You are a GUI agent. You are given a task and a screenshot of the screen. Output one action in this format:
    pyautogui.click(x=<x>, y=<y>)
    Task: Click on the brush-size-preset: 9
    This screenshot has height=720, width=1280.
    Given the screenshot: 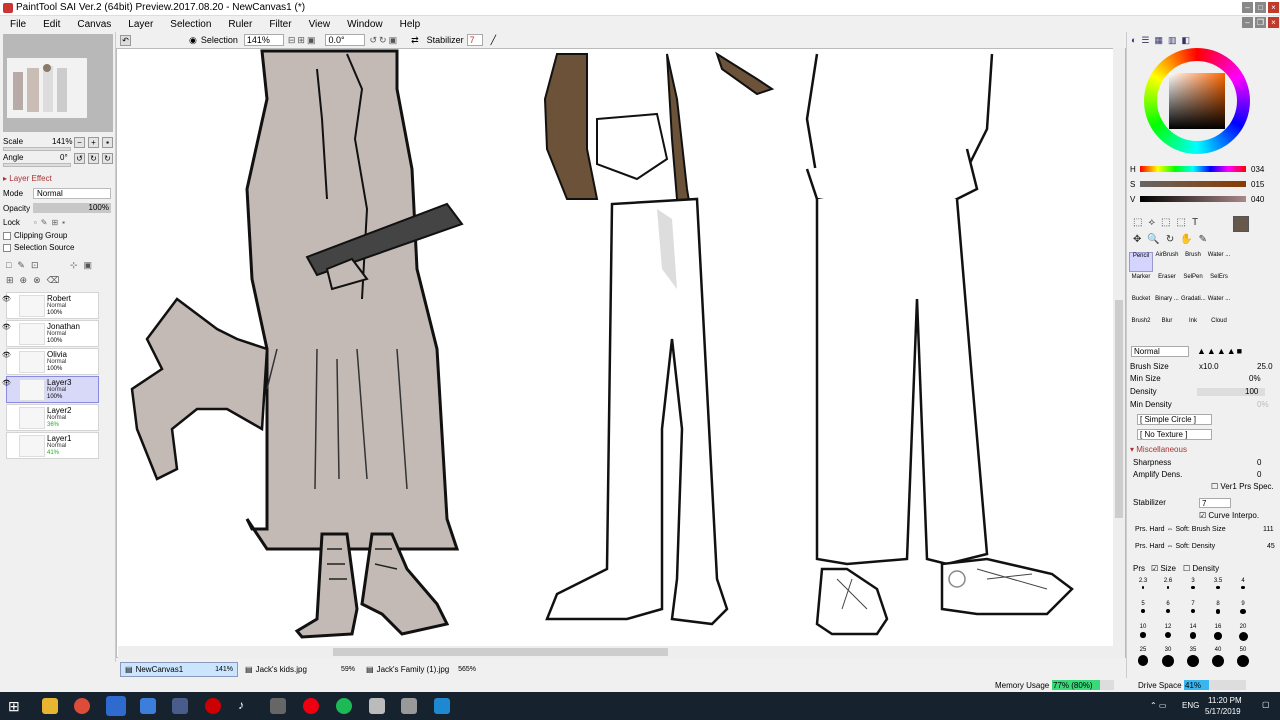 What is the action you would take?
    pyautogui.click(x=1243, y=612)
    